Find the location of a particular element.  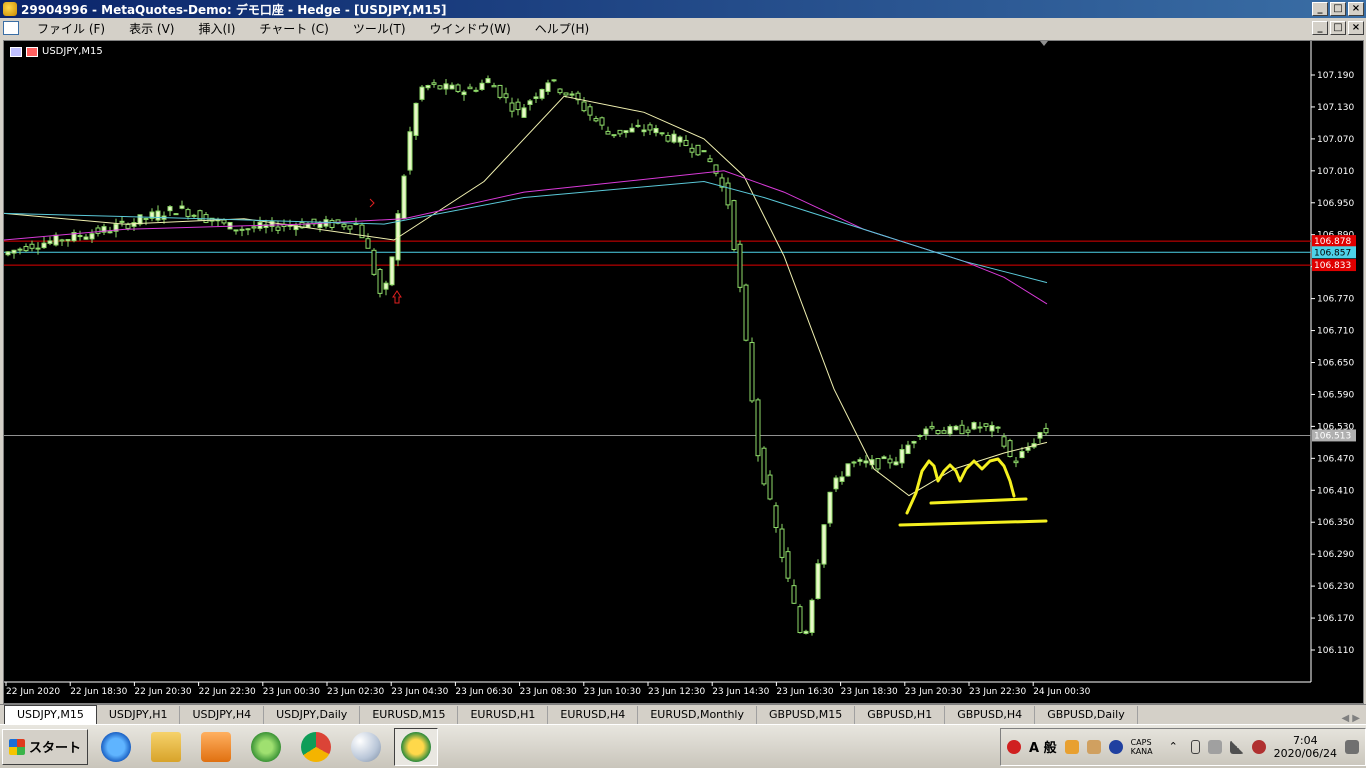

battery-icon is located at coordinates (1195, 746).